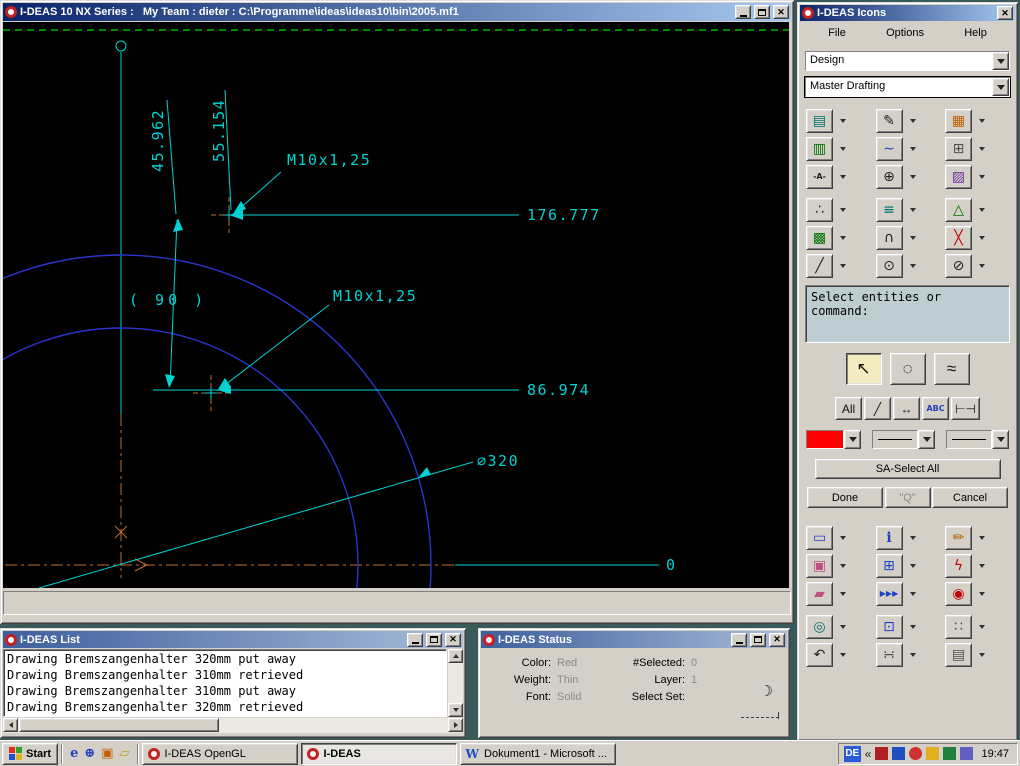  I want to click on color-swatch-dropdown, so click(833, 439).